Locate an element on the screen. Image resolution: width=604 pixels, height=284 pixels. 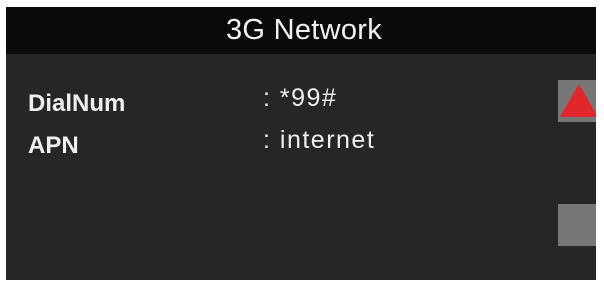
dialnum-label: DialNum is located at coordinates (77, 103).